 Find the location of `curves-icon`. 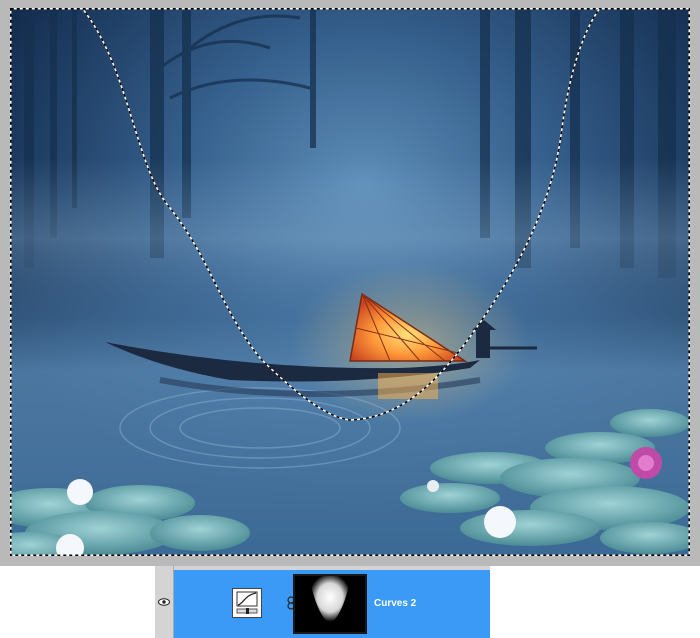

curves-icon is located at coordinates (247, 603).